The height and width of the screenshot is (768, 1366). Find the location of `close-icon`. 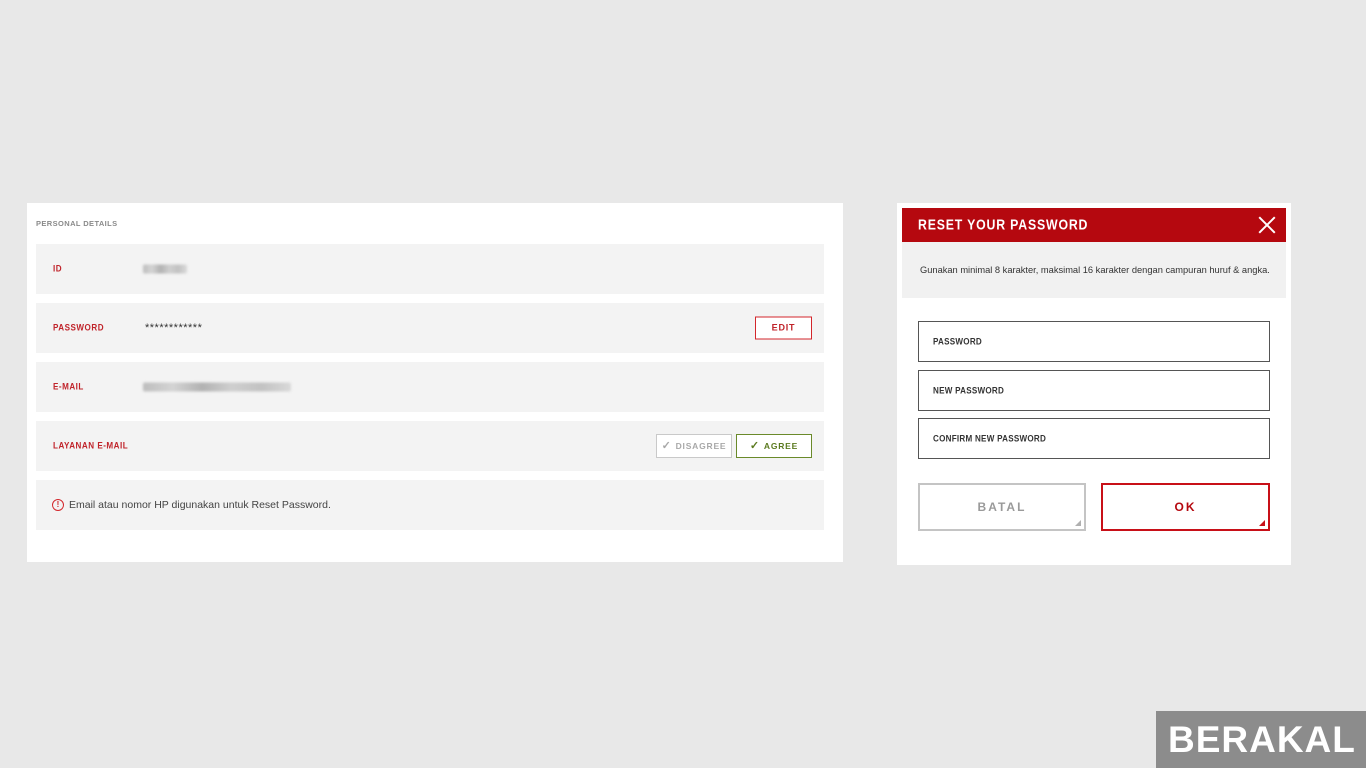

close-icon is located at coordinates (1267, 225).